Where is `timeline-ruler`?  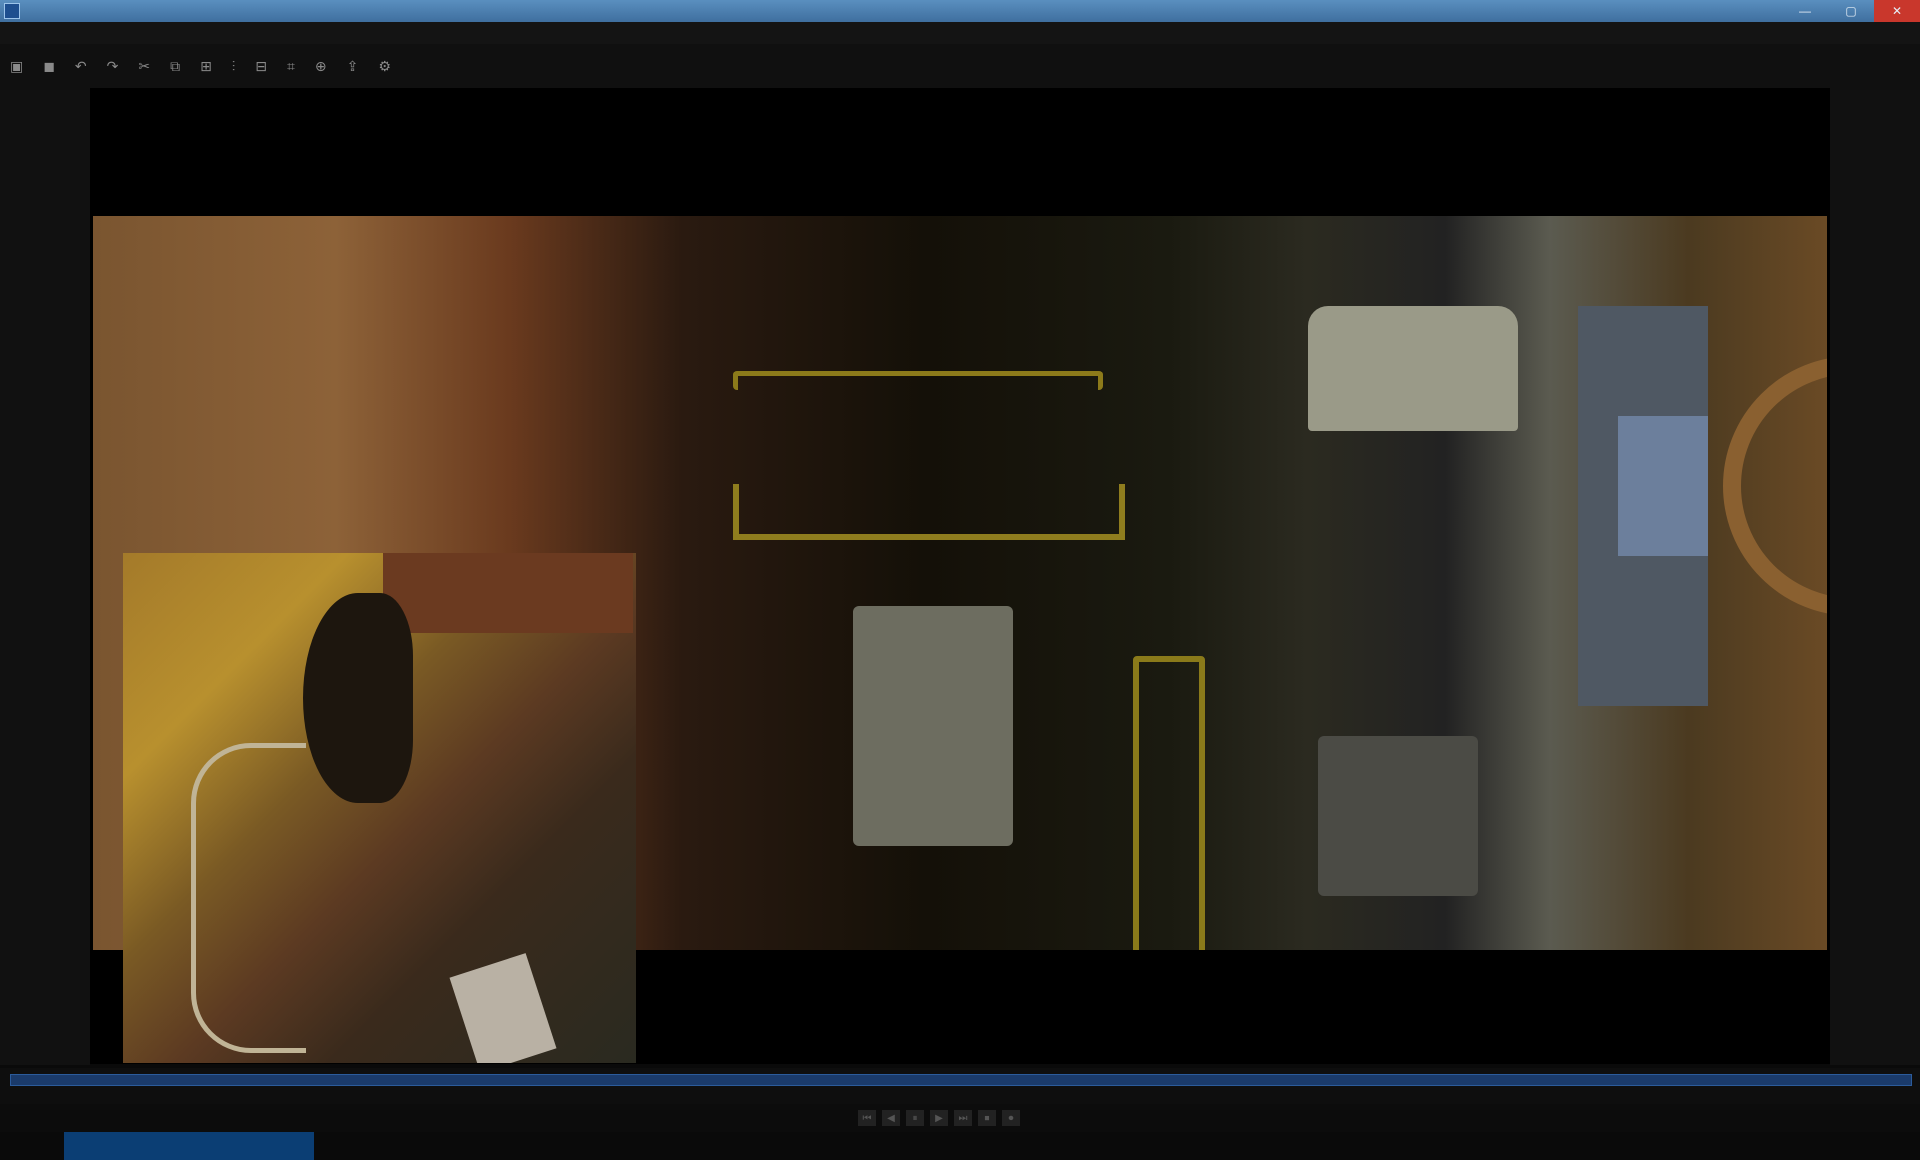 timeline-ruler is located at coordinates (960, 1093).